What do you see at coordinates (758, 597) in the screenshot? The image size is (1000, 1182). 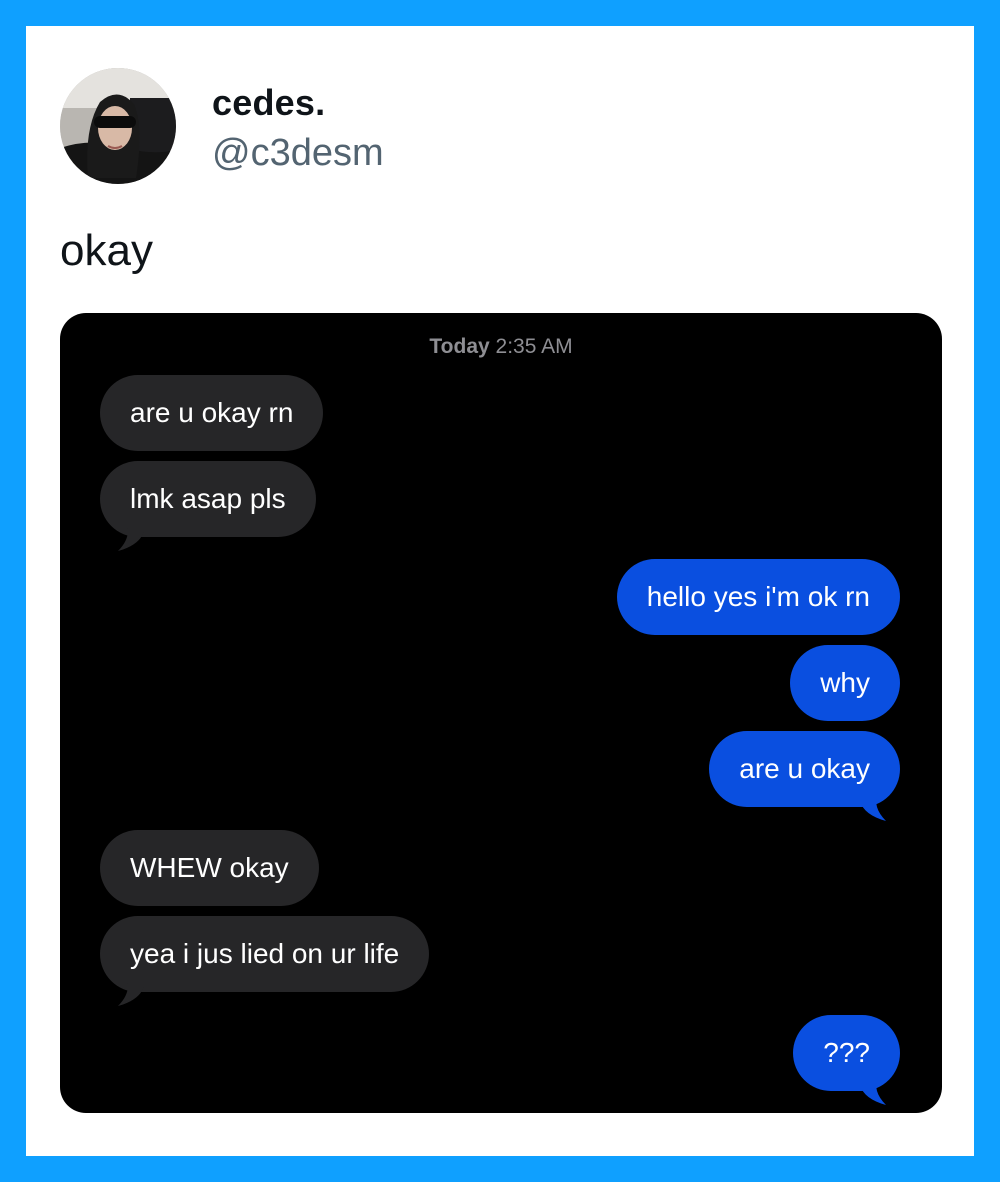 I see `message-bubble-outgoing: hello yes i'm ok rn` at bounding box center [758, 597].